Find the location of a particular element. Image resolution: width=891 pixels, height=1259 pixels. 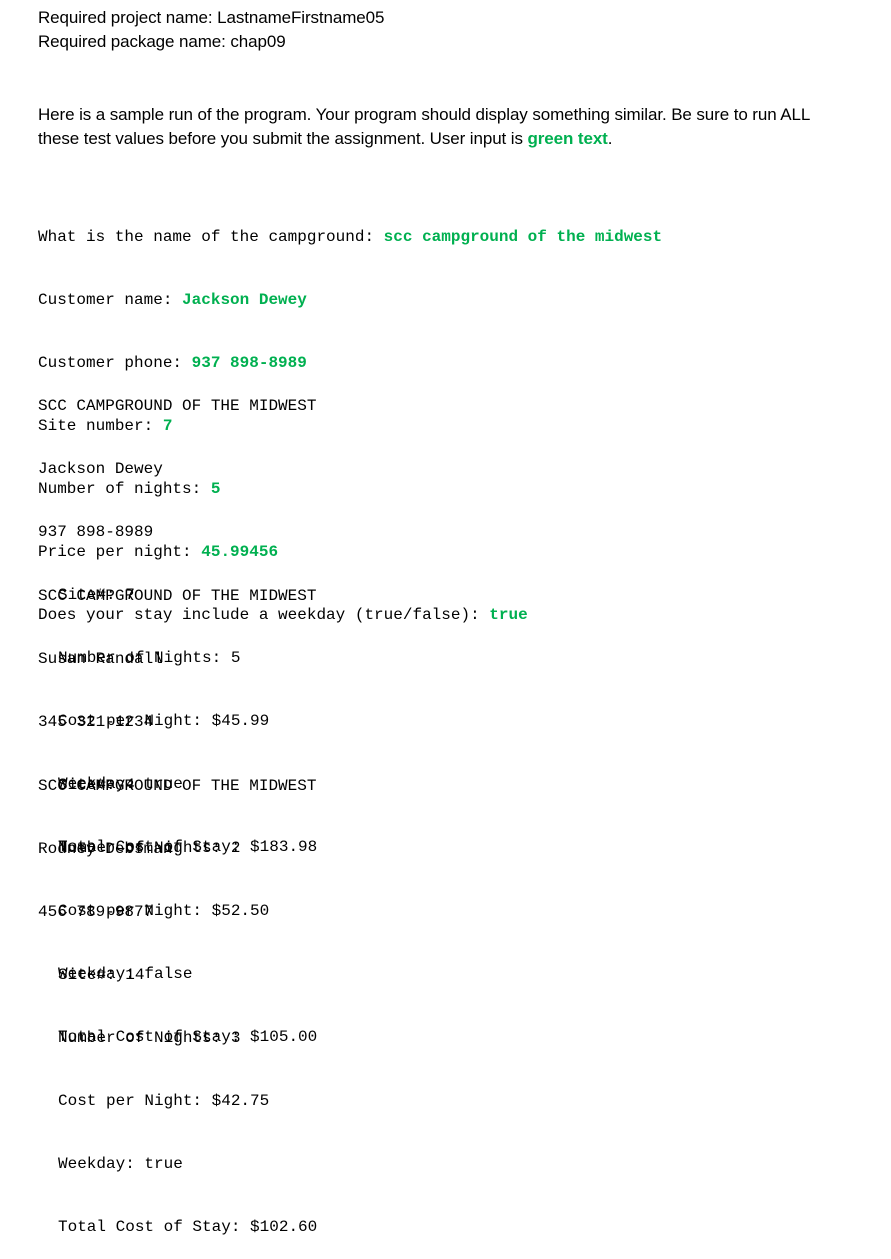

receipt-cost-per-night: Cost per Night: $42.75 is located at coordinates (164, 1101).